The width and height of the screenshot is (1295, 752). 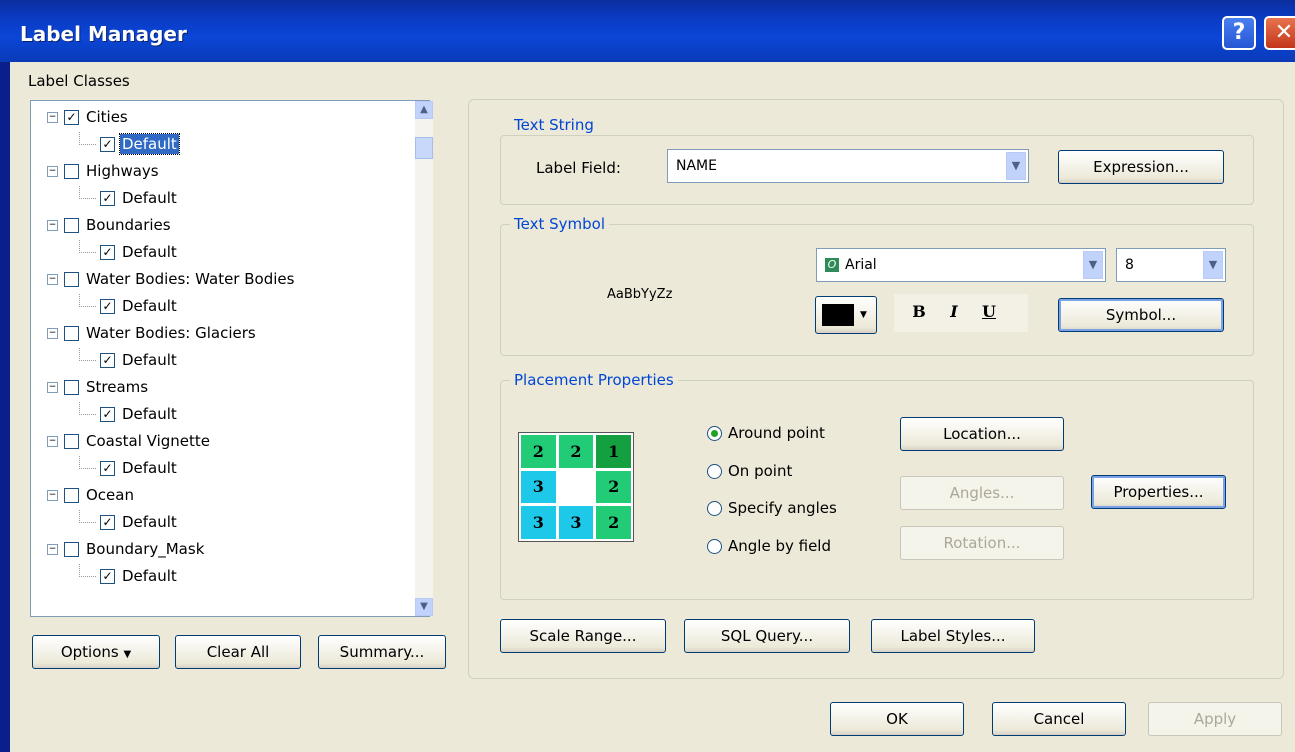 I want to click on radio-on-point: On point, so click(x=749, y=471).